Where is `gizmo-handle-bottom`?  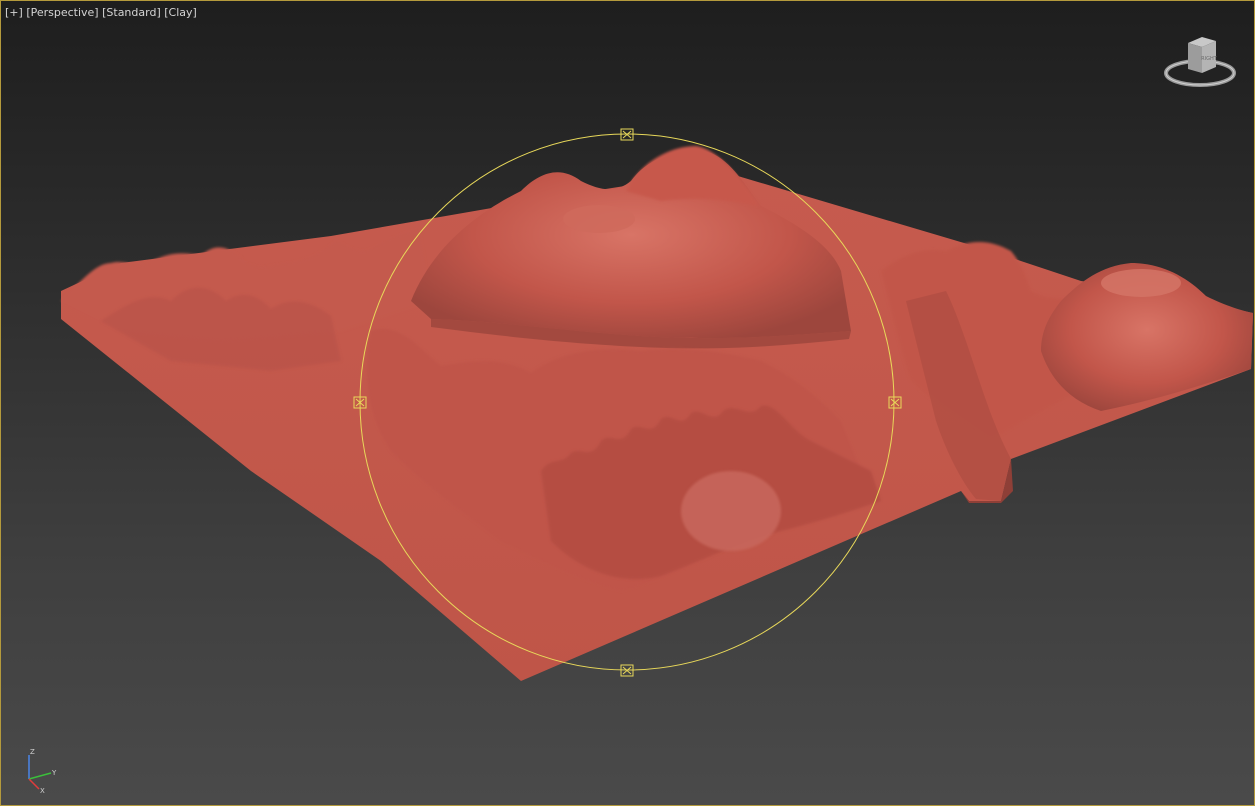 gizmo-handle-bottom is located at coordinates (627, 670).